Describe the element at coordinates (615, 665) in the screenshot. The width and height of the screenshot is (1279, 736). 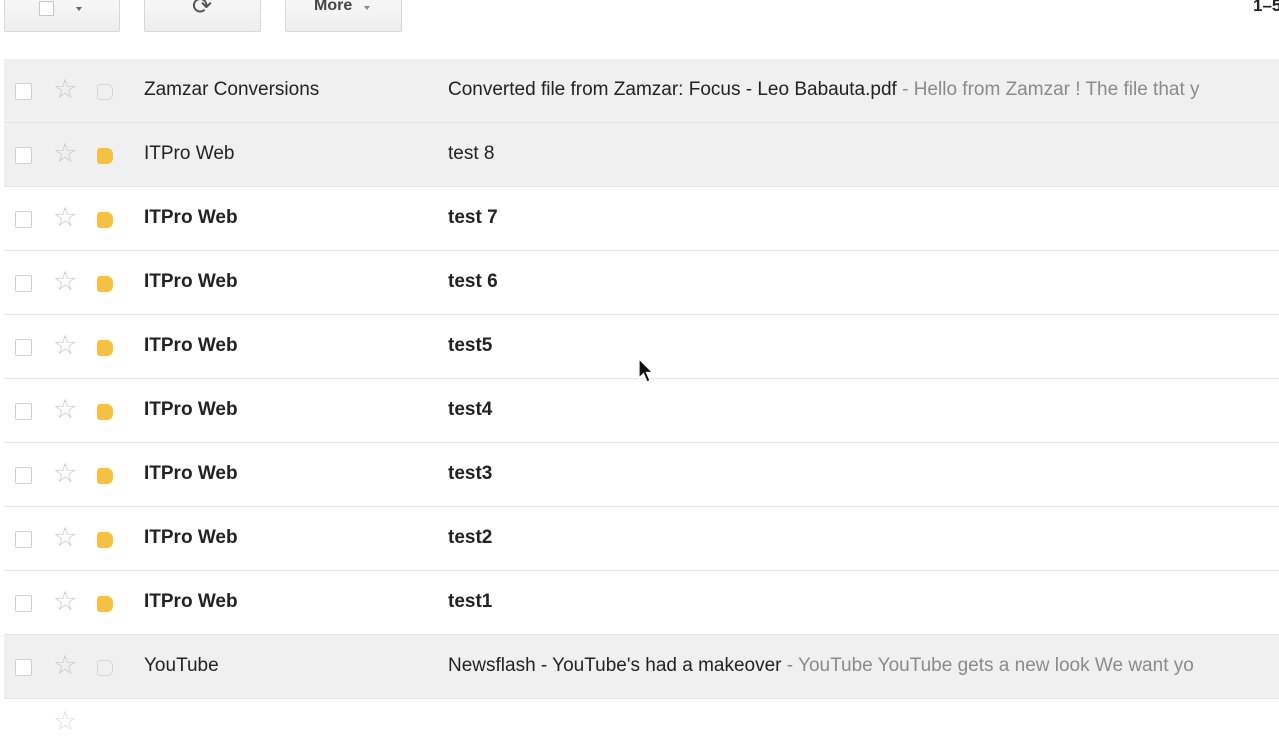
I see `email-subject: Newsflash - YouTube's had a makeover` at that location.